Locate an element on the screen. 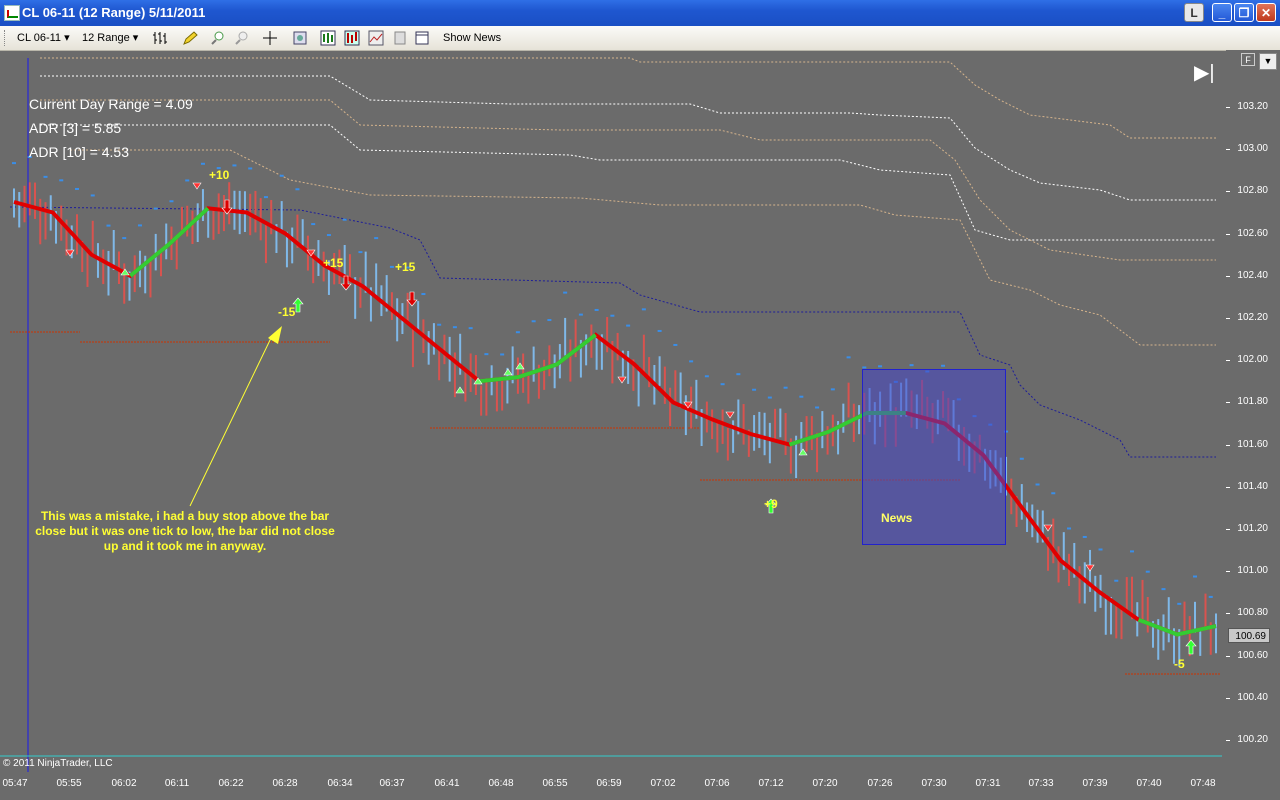  price-tick-label: 100.40 is located at coordinates (1252, 697).